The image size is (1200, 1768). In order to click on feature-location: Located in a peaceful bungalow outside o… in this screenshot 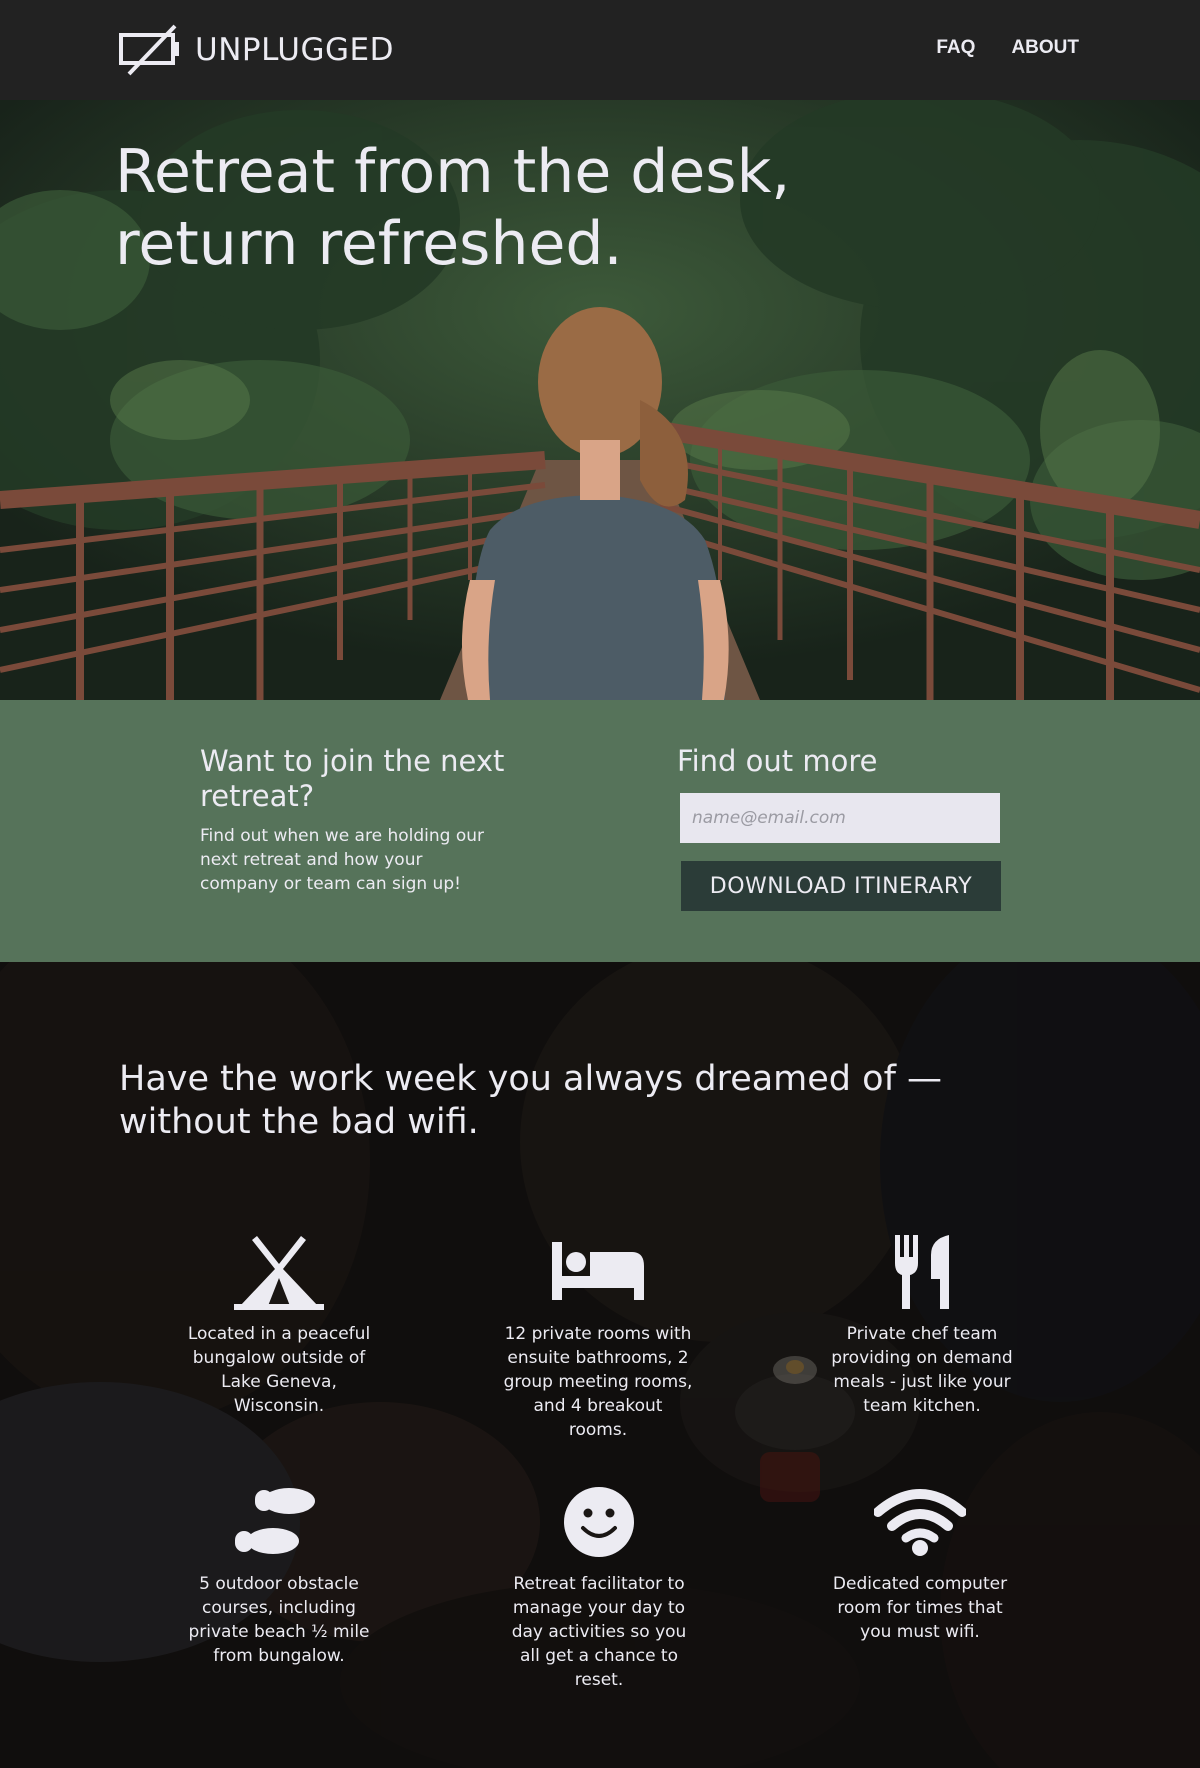, I will do `click(279, 1325)`.